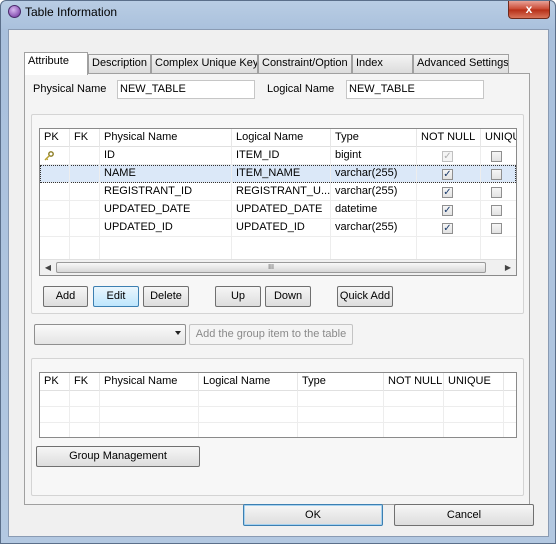  What do you see at coordinates (178, 333) in the screenshot?
I see `chevron-down-icon` at bounding box center [178, 333].